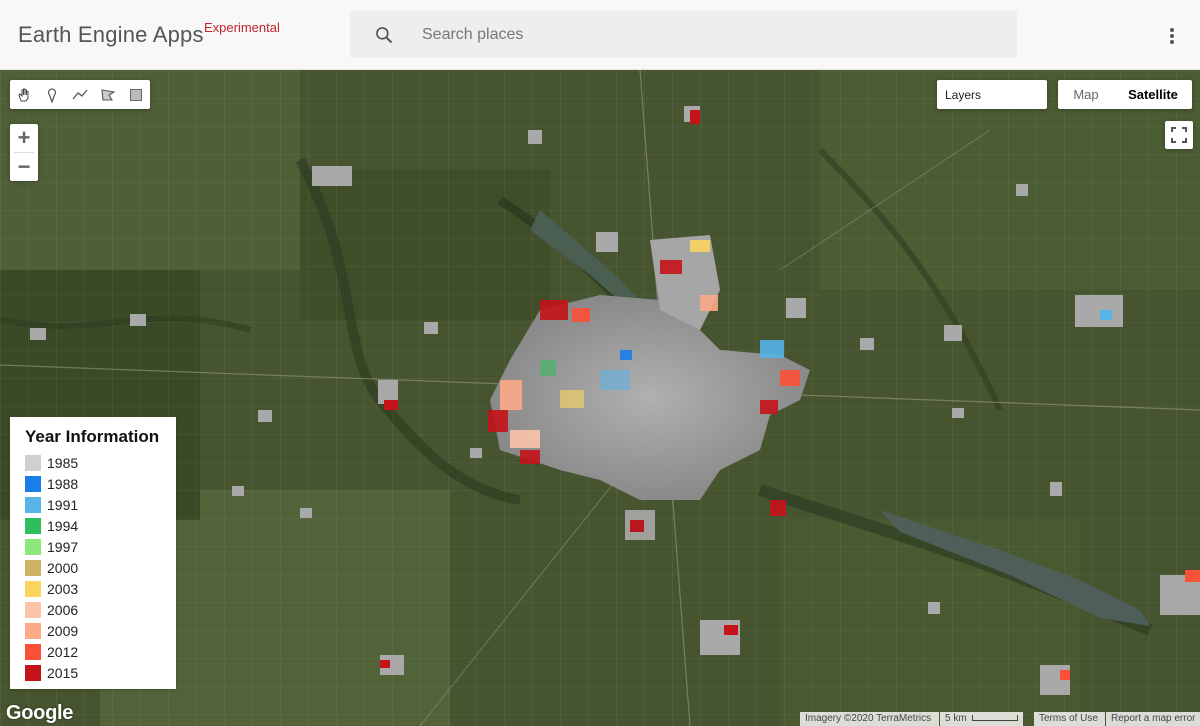 This screenshot has width=1200, height=726. I want to click on legend-label: 1994, so click(63, 525).